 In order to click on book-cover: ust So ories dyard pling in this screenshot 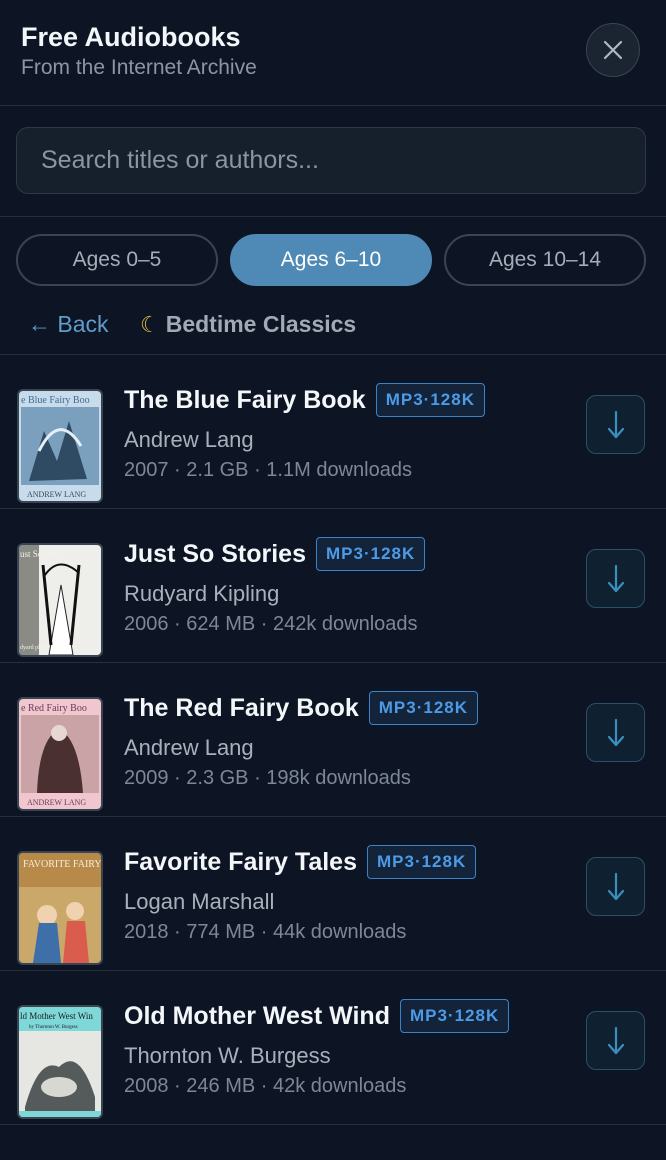, I will do `click(60, 600)`.